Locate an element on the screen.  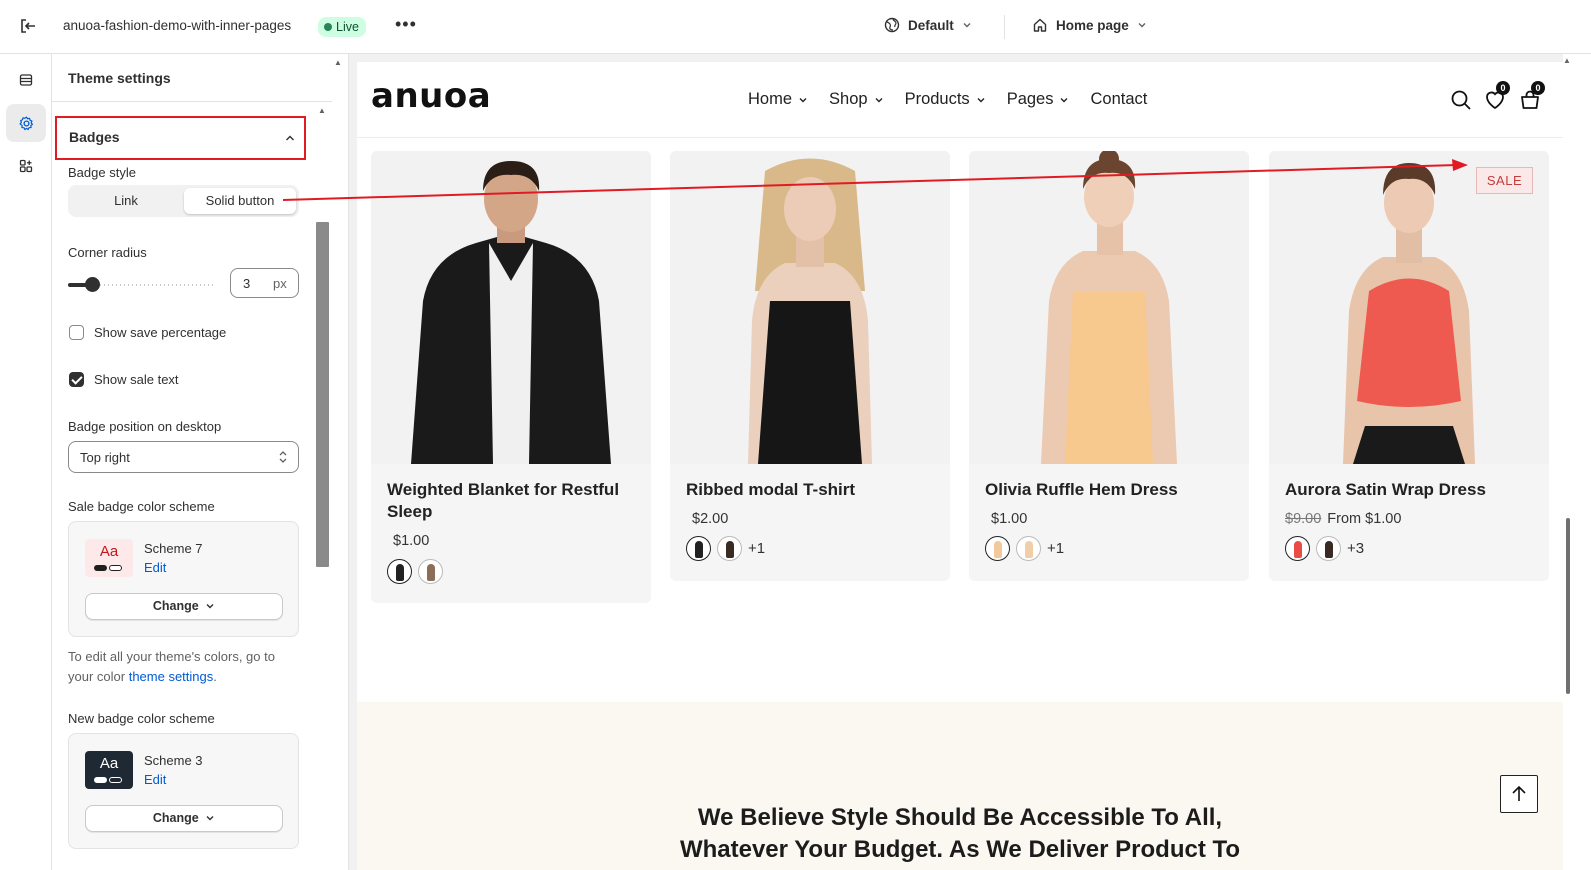
slider-thumb is located at coordinates (92, 284).